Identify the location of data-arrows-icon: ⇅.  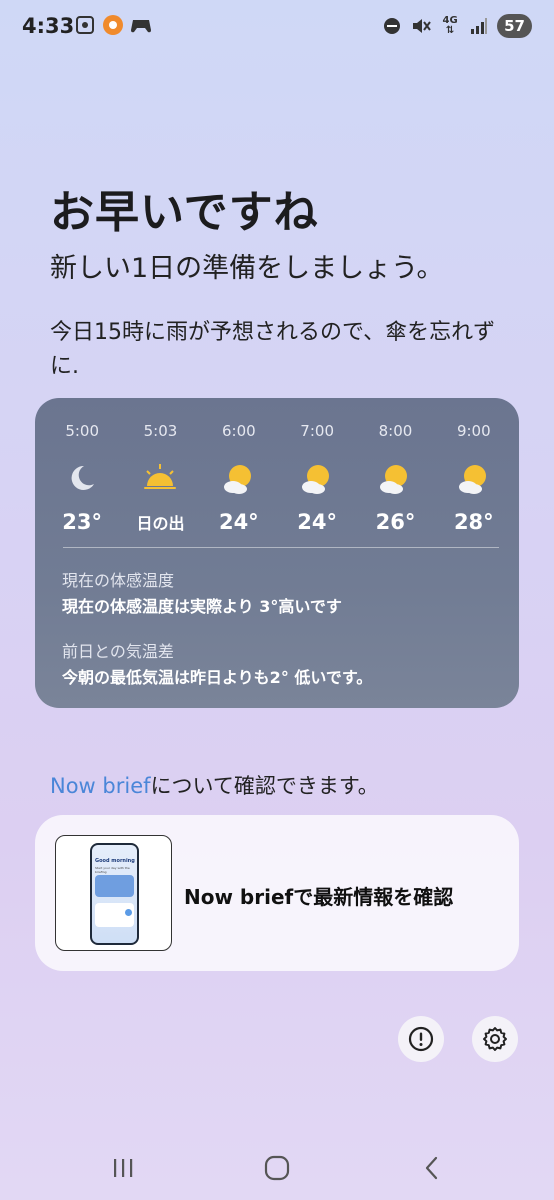
(450, 30).